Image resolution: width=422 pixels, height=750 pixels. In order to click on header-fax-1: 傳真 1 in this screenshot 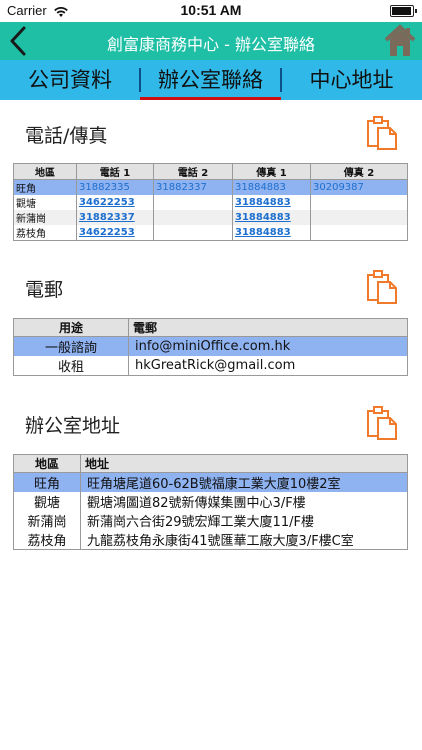, I will do `click(271, 171)`.